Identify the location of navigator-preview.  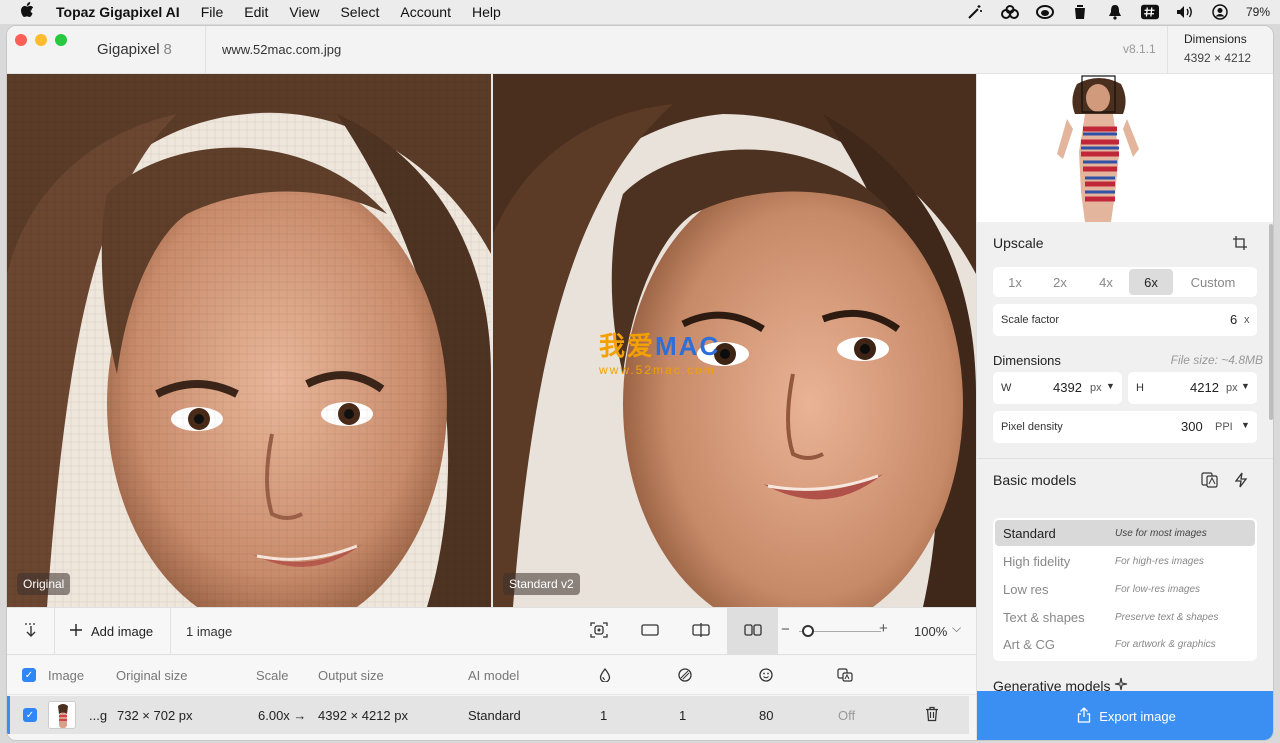
(1125, 148).